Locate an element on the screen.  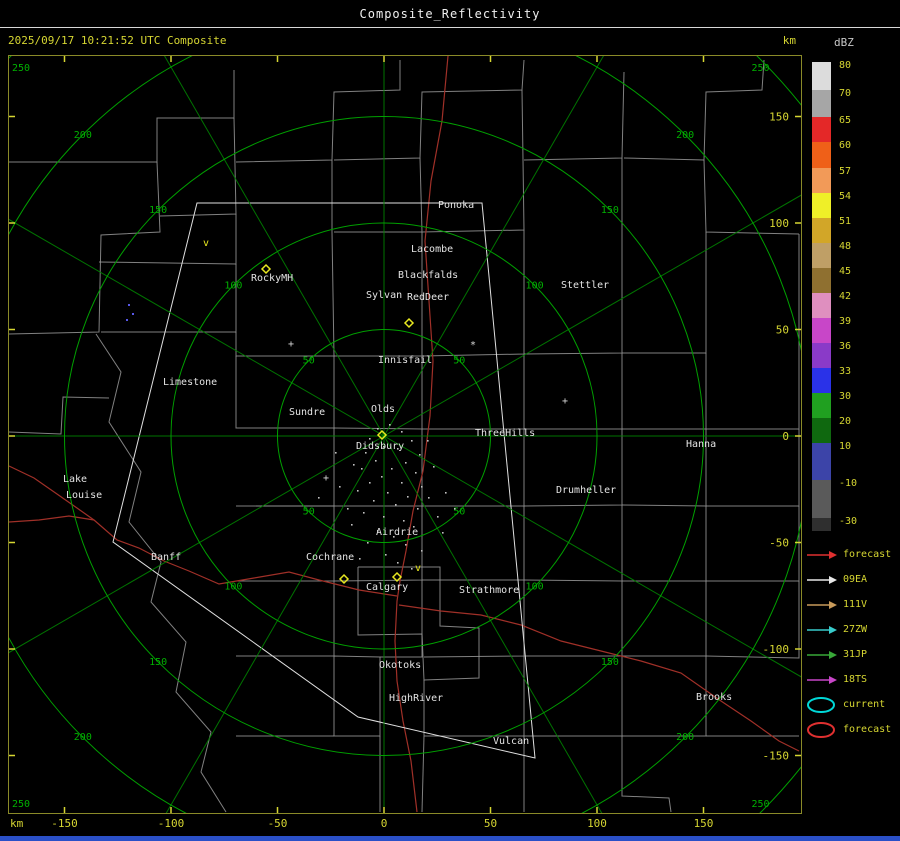
bottom-axis-label: 0 is located at coordinates (384, 823).